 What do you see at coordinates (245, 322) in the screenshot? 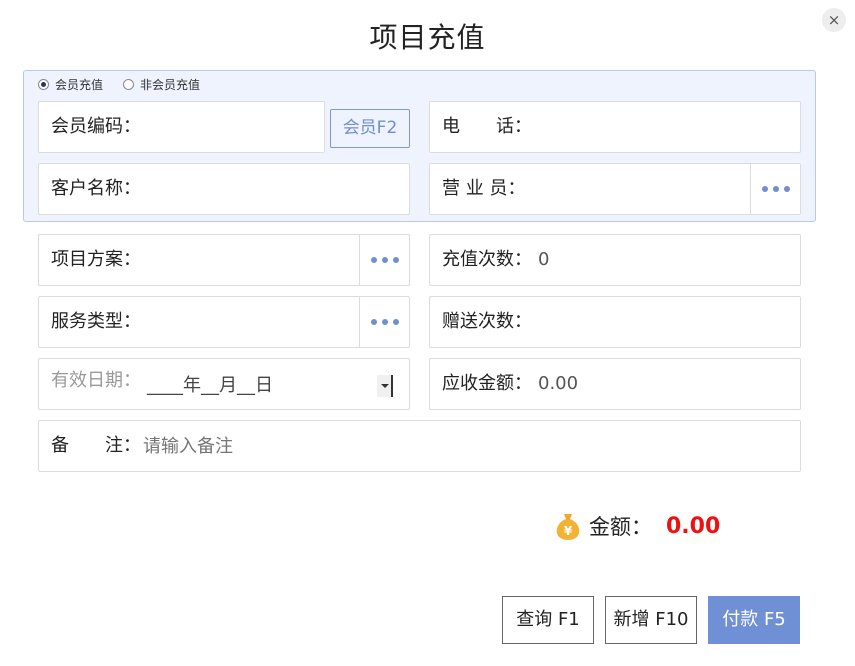
I see `service-type-input` at bounding box center [245, 322].